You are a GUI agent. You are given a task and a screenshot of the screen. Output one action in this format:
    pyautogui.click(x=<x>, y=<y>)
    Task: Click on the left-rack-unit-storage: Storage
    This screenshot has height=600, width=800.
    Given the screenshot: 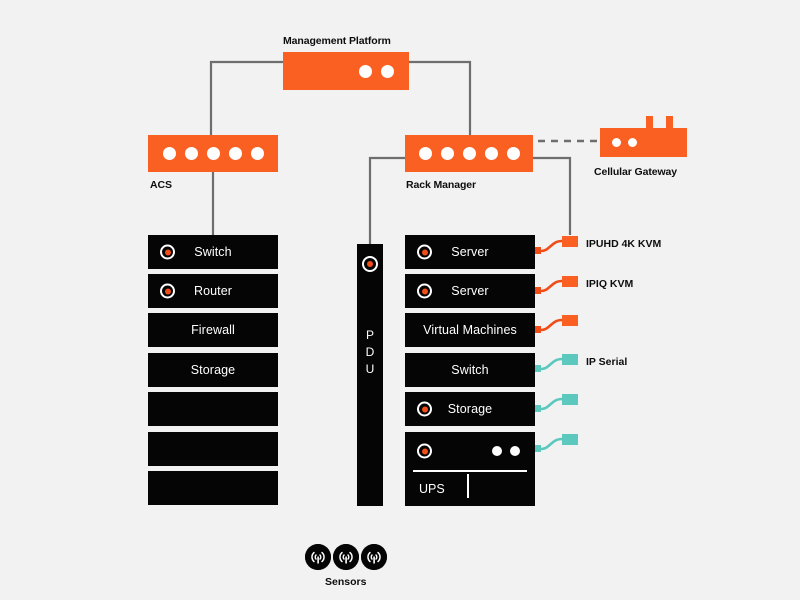 What is the action you would take?
    pyautogui.click(x=213, y=370)
    